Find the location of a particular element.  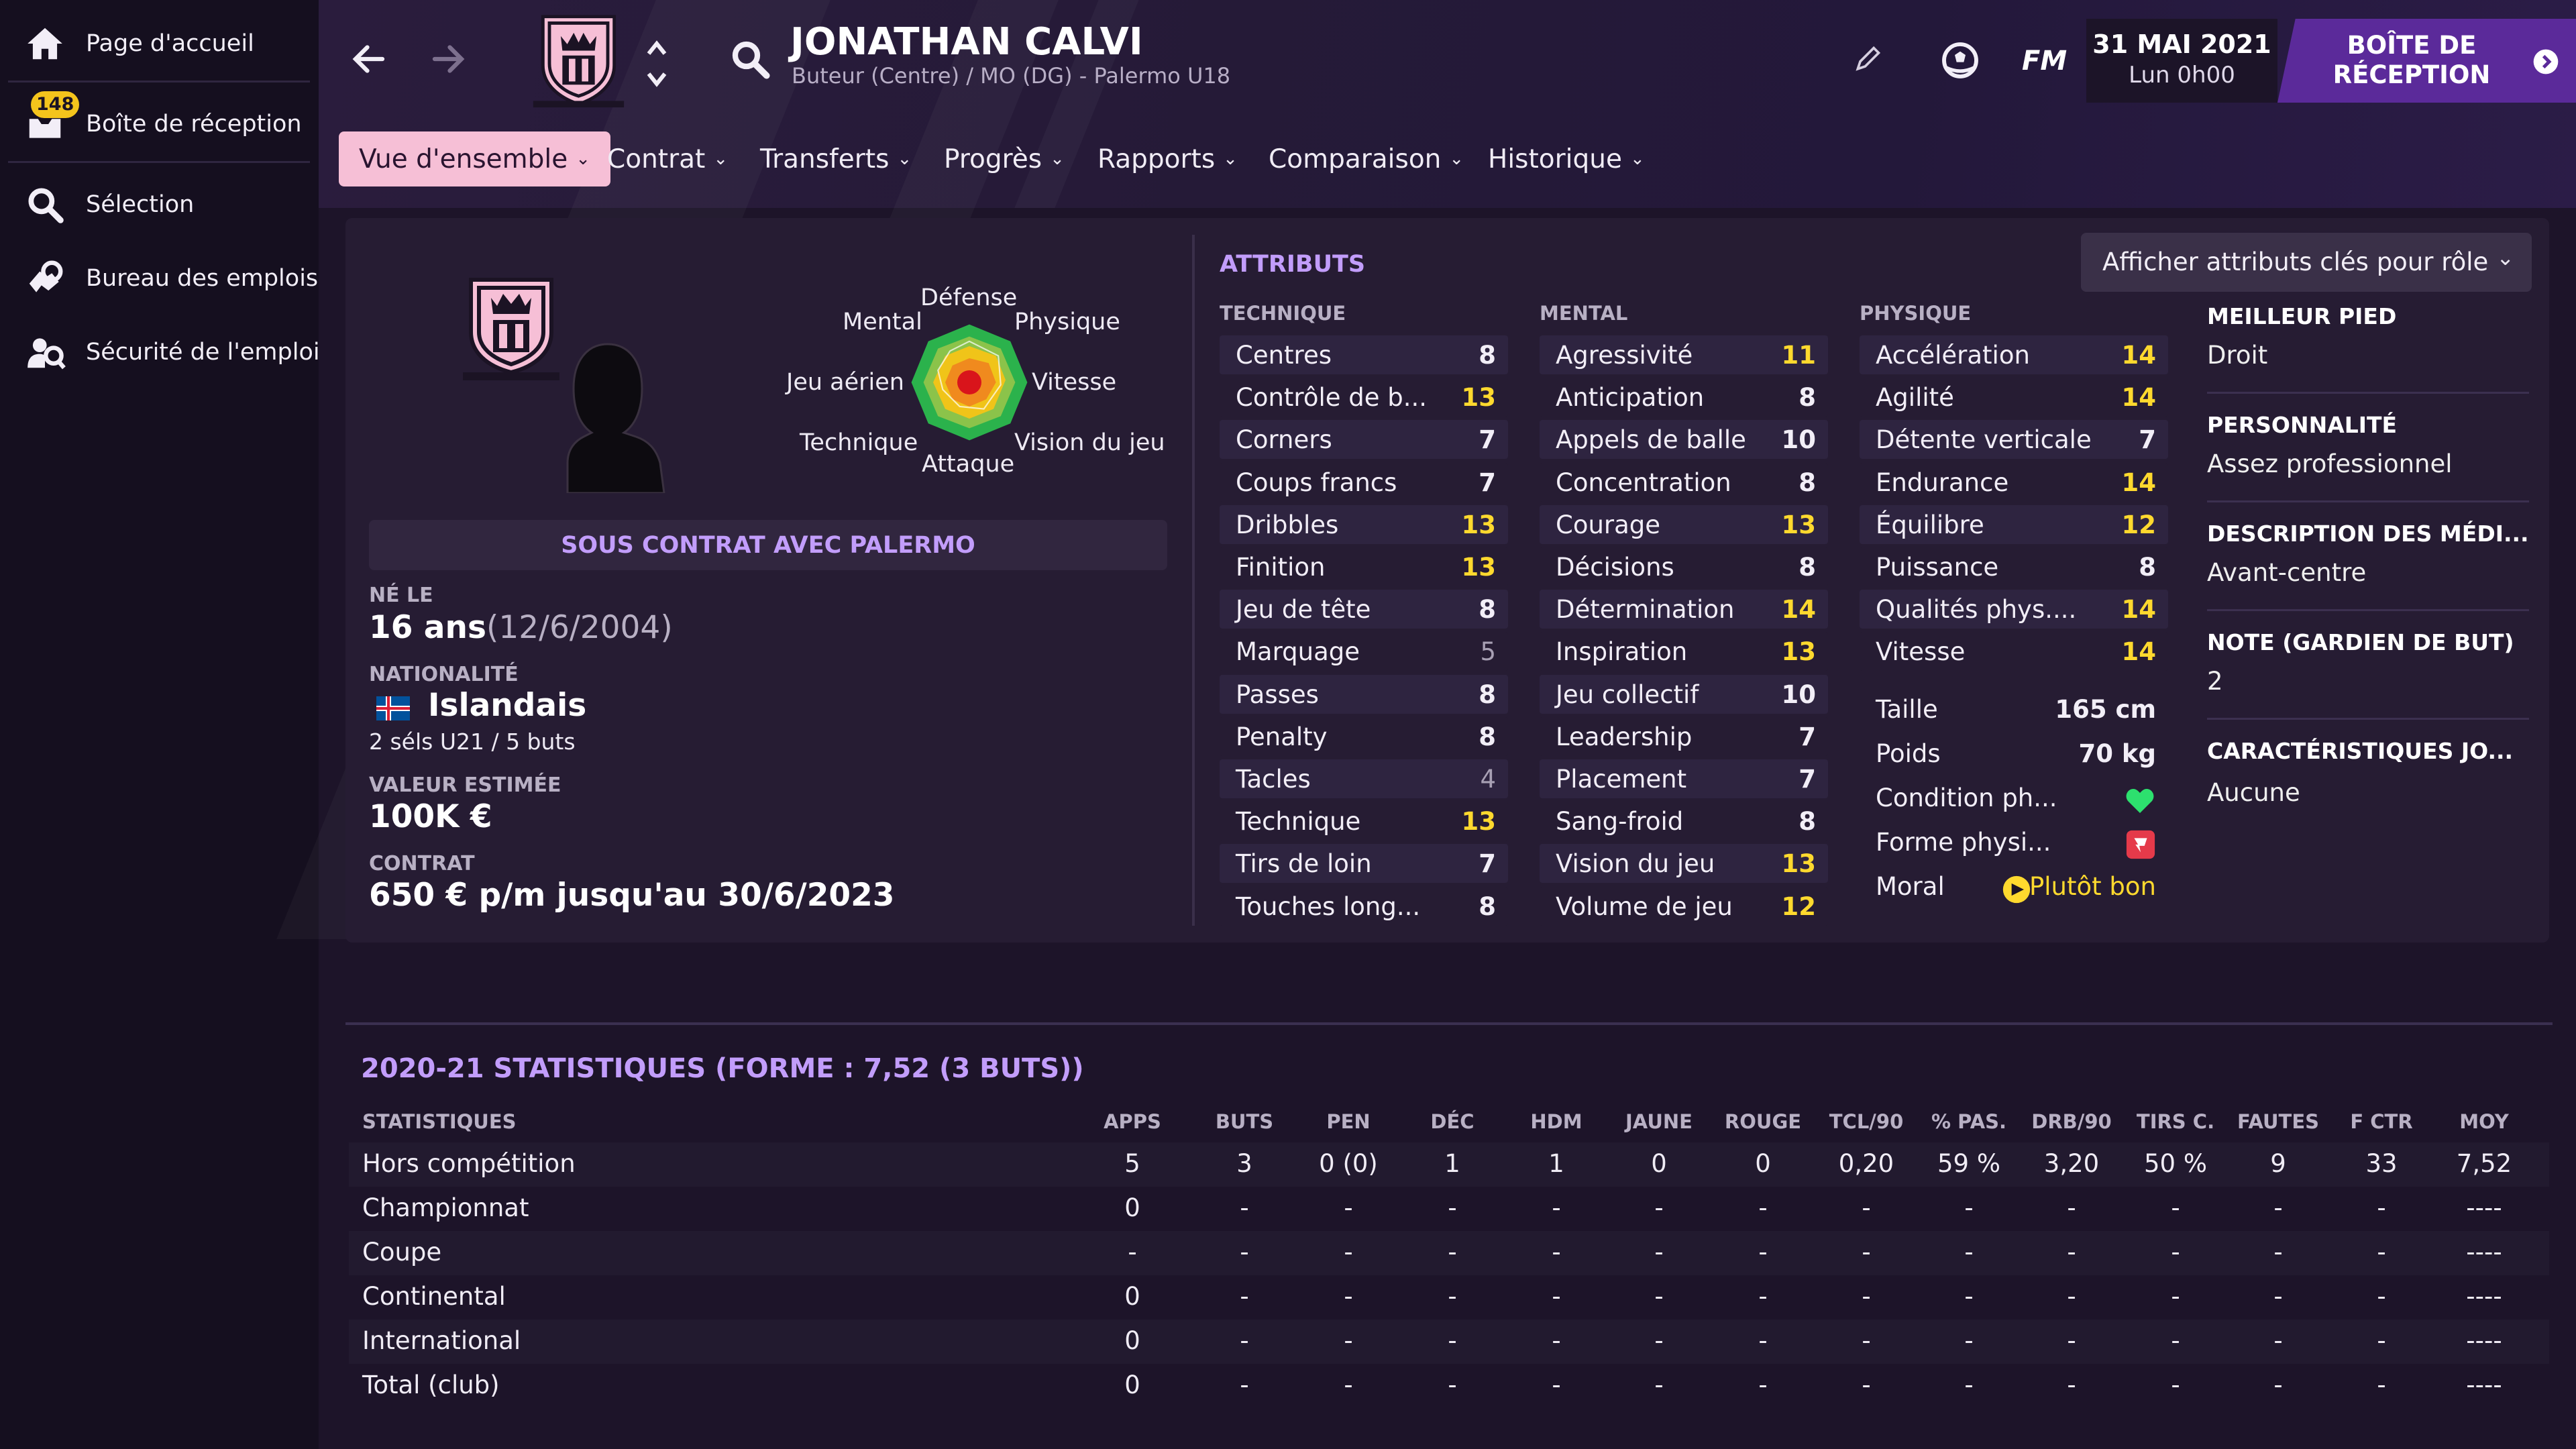

inbox-button-label: BOÎTE DE RÉCEPTION is located at coordinates (2411, 60).